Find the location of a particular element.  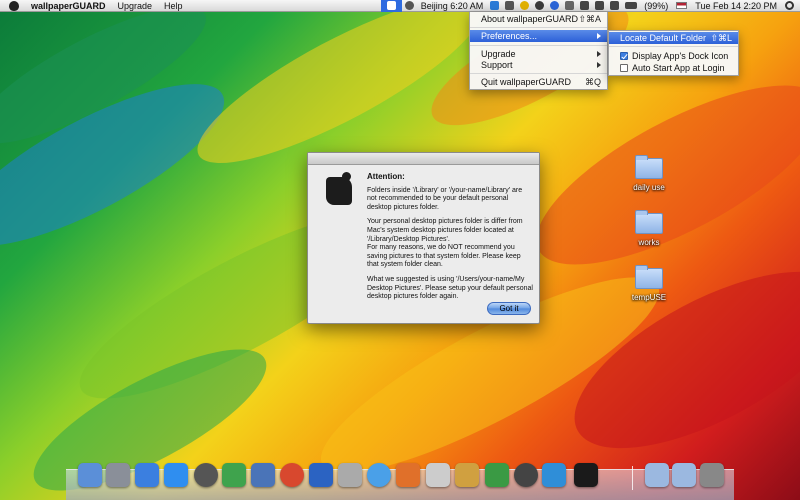

world-clock-icon is located at coordinates (409, 5).